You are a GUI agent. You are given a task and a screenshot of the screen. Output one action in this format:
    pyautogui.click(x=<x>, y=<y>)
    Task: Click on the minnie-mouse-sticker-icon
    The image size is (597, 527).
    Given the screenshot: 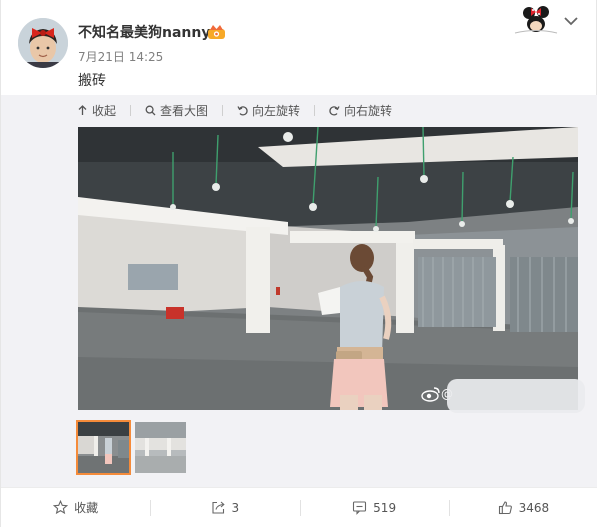 What is the action you would take?
    pyautogui.click(x=536, y=20)
    